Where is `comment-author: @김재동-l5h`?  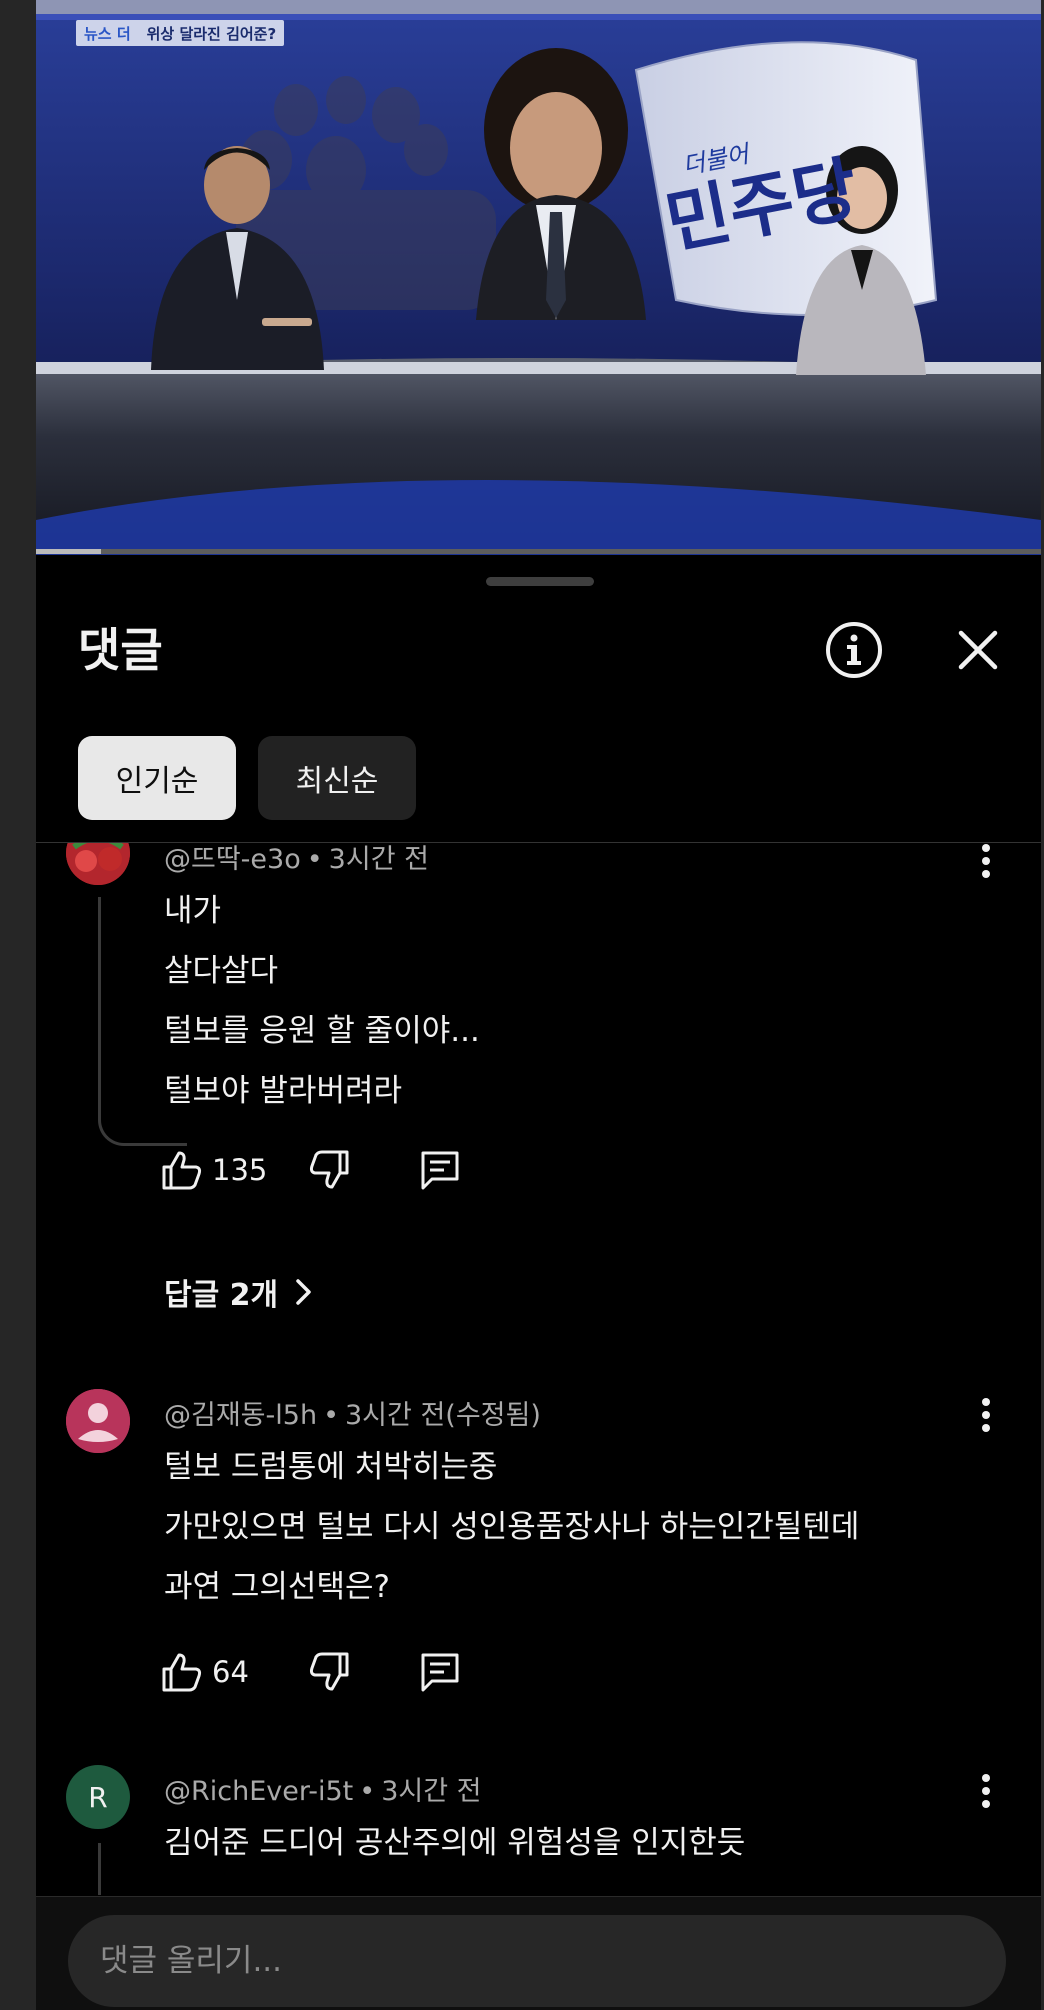 comment-author: @김재동-l5h is located at coordinates (240, 1415).